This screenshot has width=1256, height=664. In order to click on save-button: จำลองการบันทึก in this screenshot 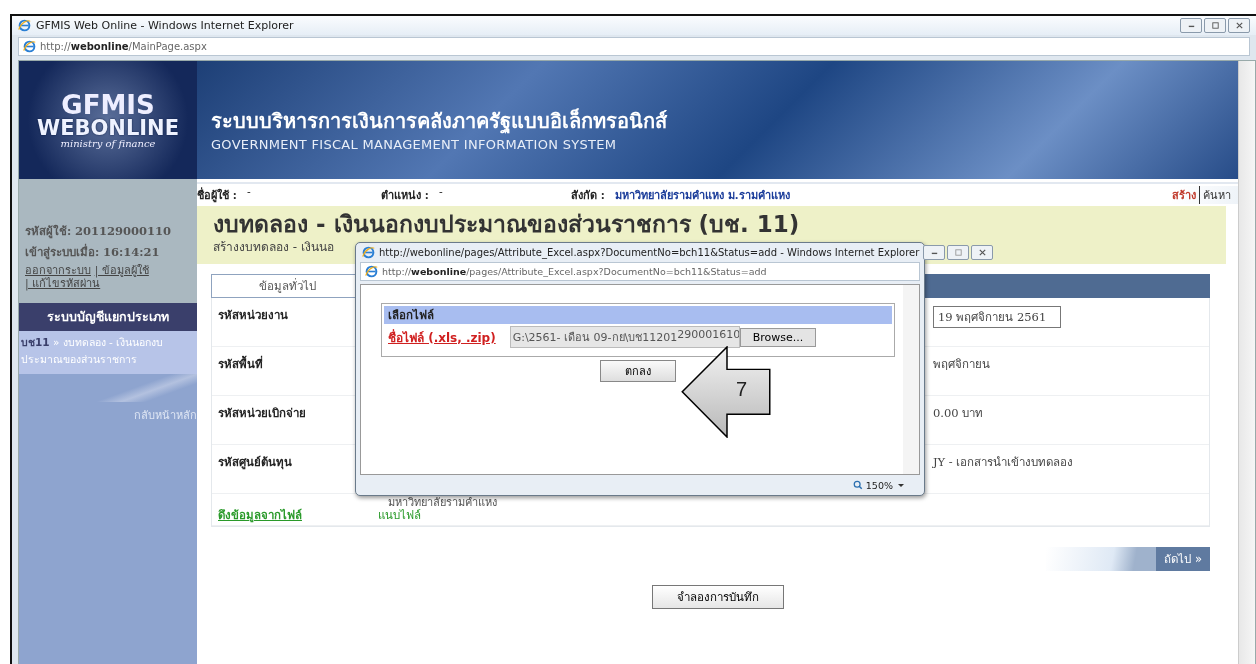, I will do `click(717, 597)`.